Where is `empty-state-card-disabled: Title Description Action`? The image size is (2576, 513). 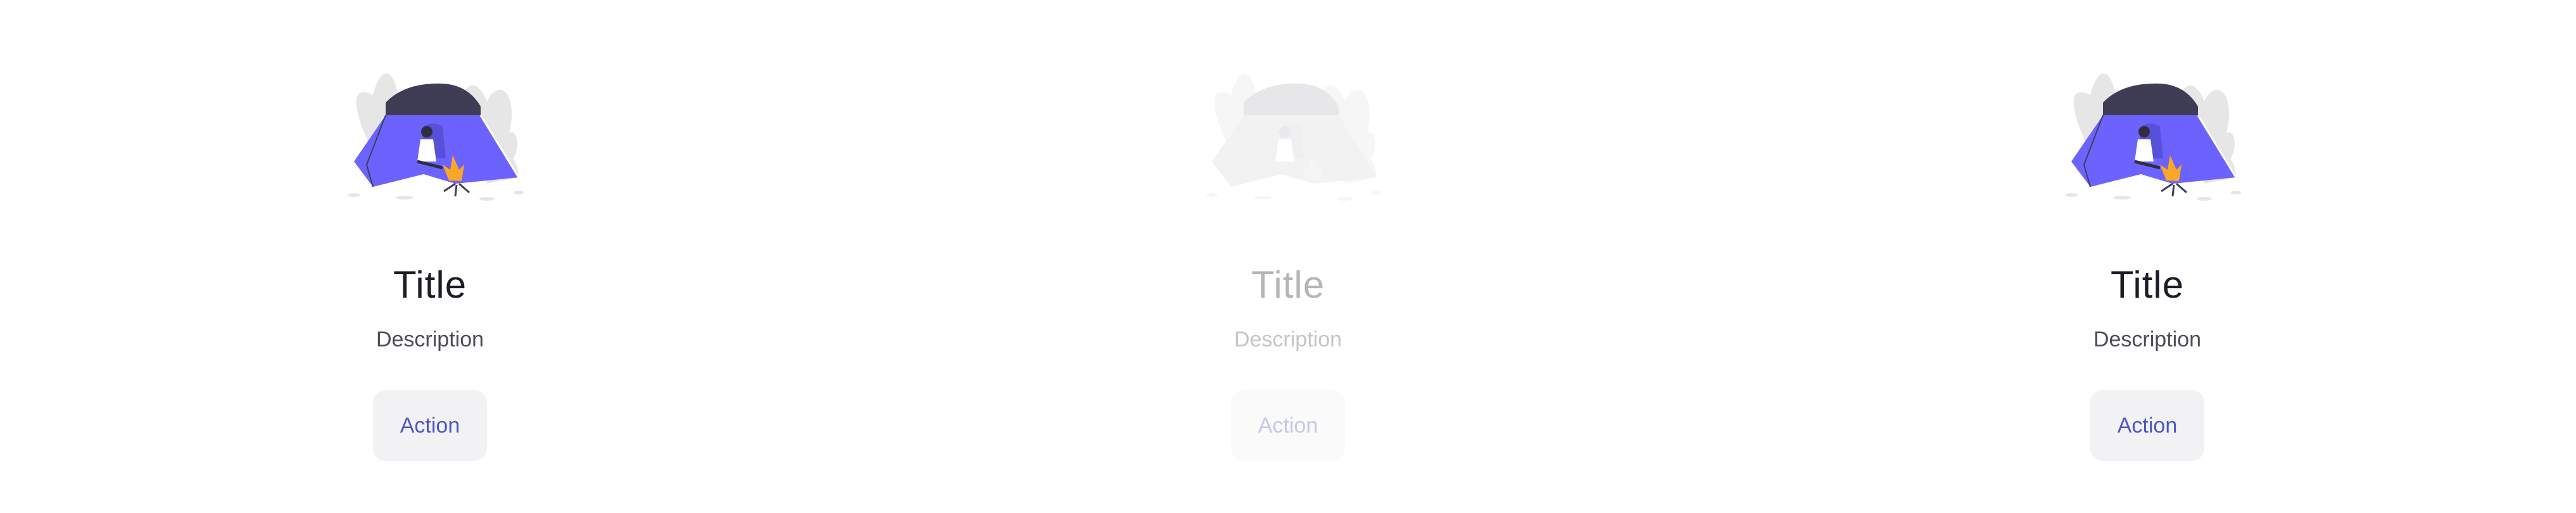 empty-state-card-disabled: Title Description Action is located at coordinates (1288, 256).